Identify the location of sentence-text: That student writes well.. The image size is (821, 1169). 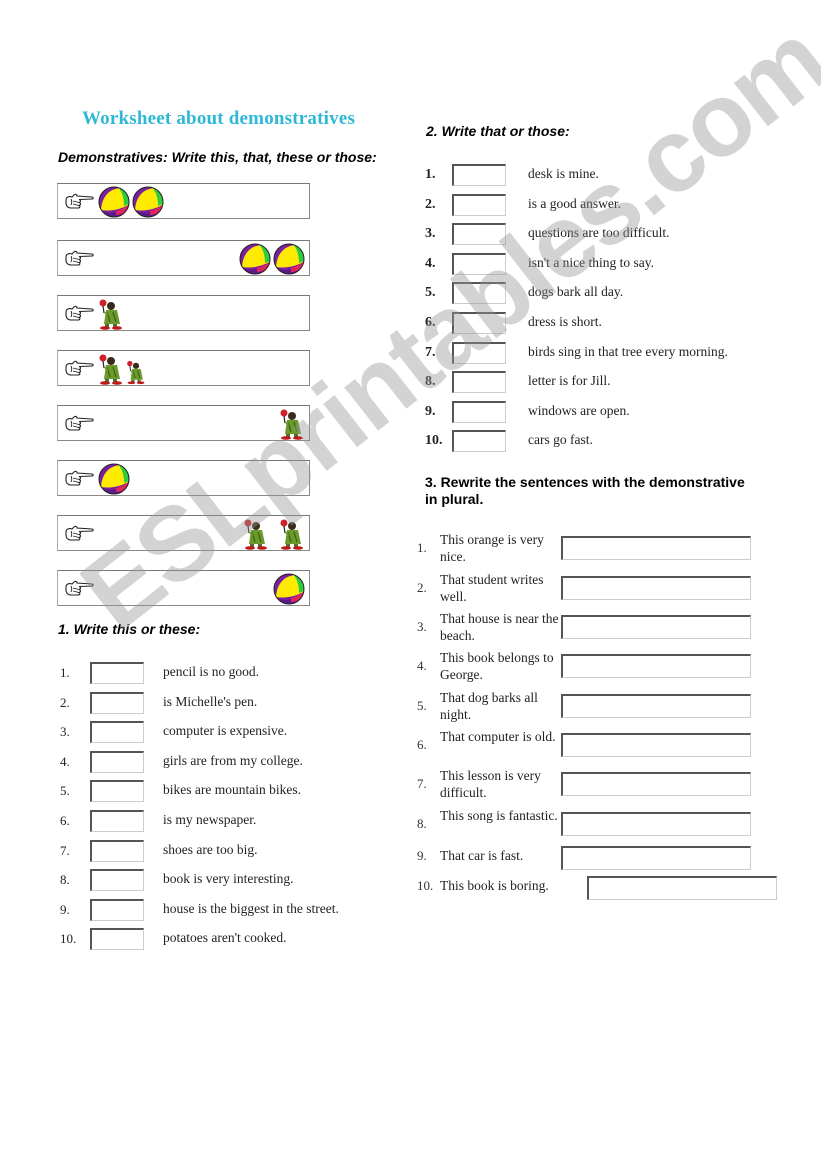
(492, 588).